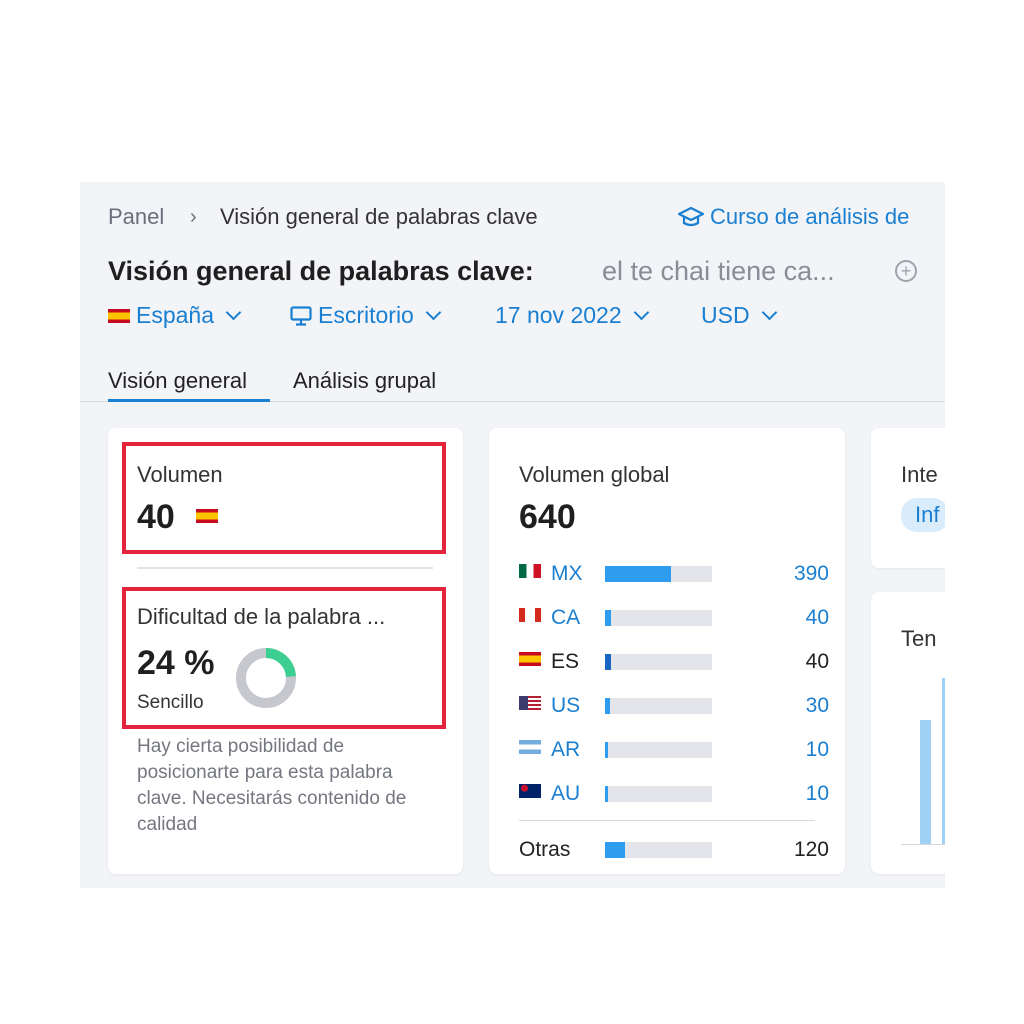 Image resolution: width=1024 pixels, height=1024 pixels. What do you see at coordinates (923, 515) in the screenshot?
I see `intent-badge: Inf` at bounding box center [923, 515].